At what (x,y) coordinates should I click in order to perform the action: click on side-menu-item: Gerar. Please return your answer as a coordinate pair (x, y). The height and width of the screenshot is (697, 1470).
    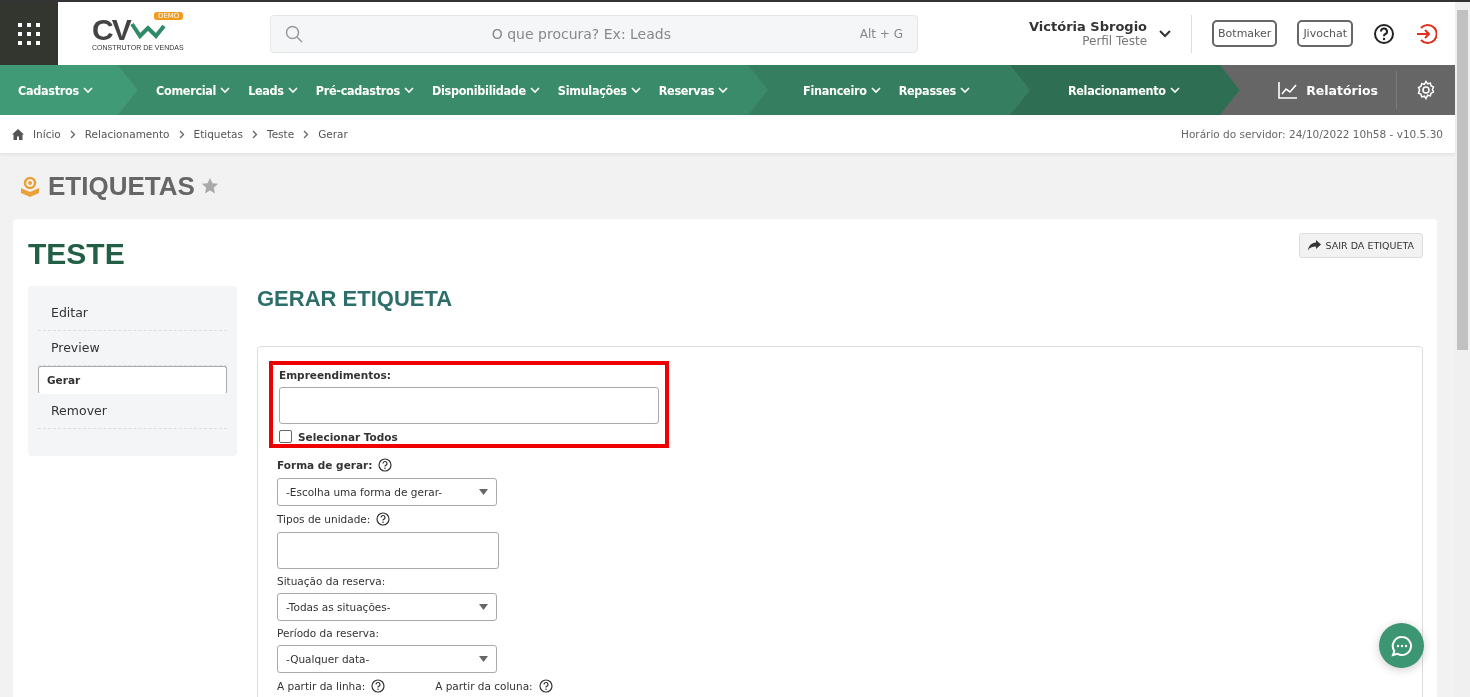
    Looking at the image, I should click on (132, 380).